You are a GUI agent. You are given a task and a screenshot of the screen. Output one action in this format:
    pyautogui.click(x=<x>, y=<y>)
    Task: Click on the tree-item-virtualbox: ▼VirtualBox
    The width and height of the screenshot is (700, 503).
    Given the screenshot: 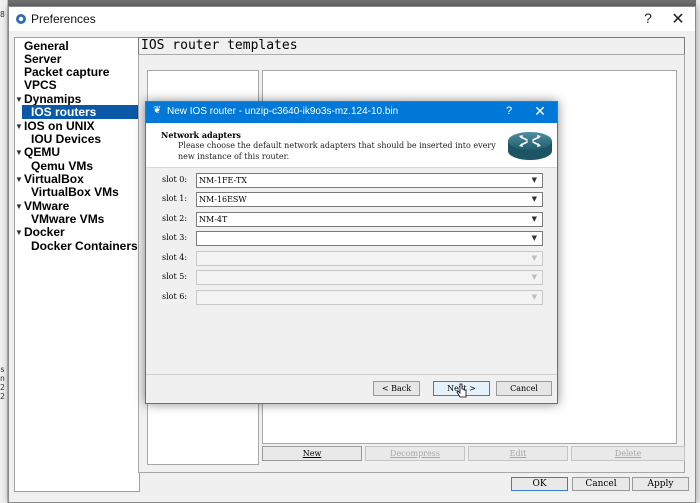 What is the action you would take?
    pyautogui.click(x=77, y=179)
    